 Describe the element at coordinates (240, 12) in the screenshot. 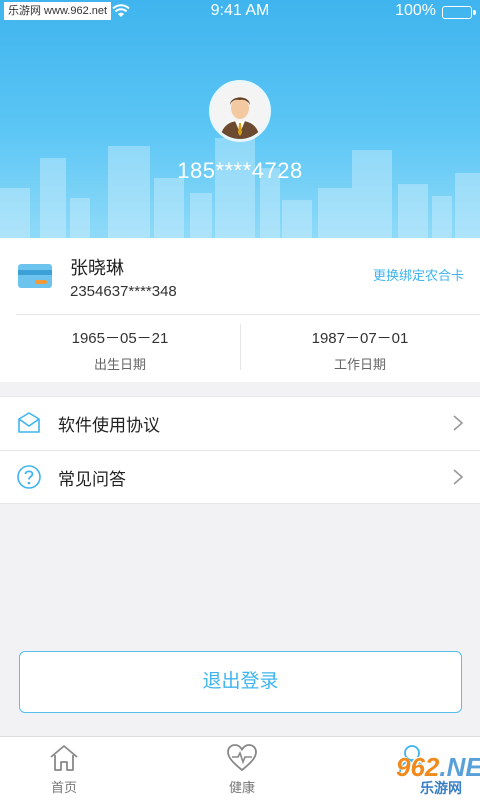

I see `status-bar: 乐游网 www.962.net 9:41 AM 100%` at that location.